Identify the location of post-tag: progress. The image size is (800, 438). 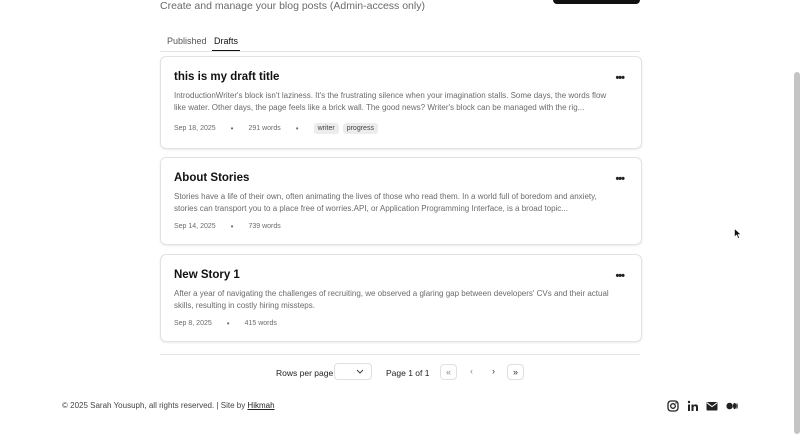
(360, 128).